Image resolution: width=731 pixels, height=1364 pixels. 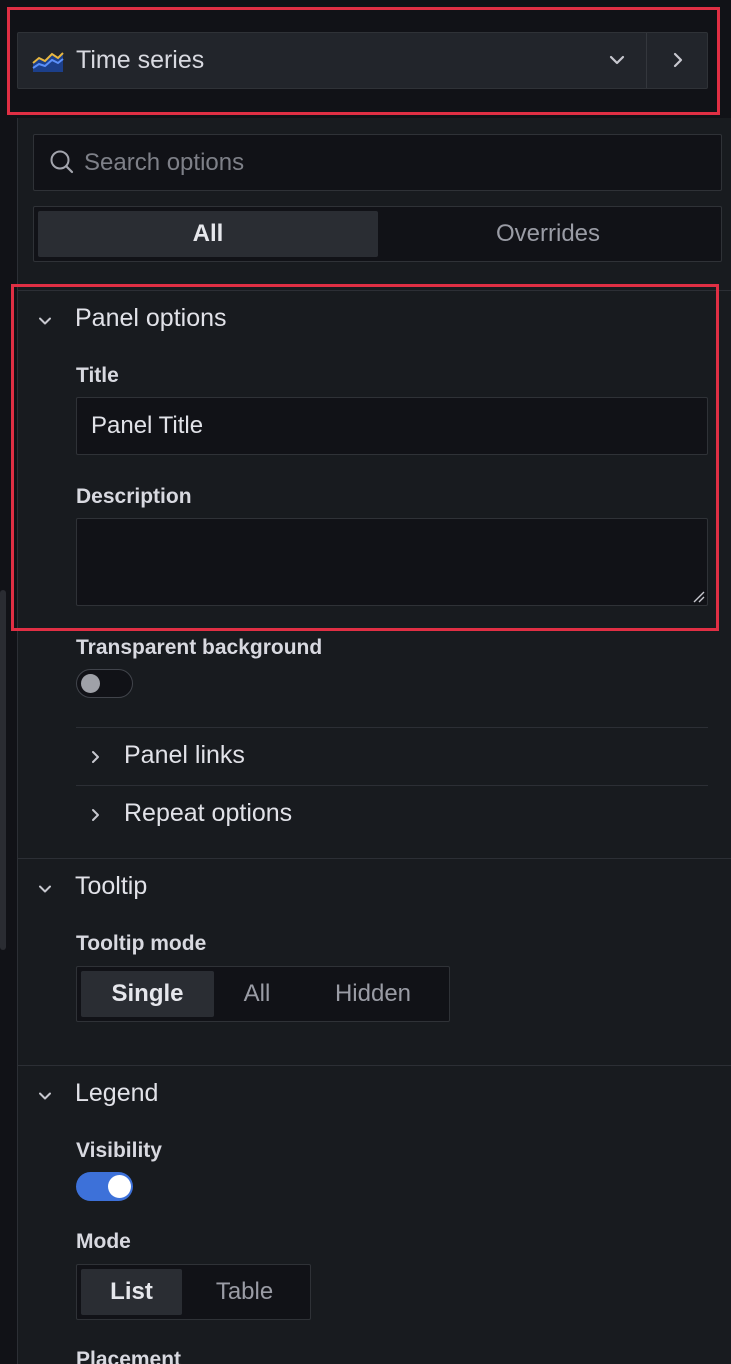 What do you see at coordinates (141, 943) in the screenshot?
I see `tooltip-mode-label: Tooltip mode` at bounding box center [141, 943].